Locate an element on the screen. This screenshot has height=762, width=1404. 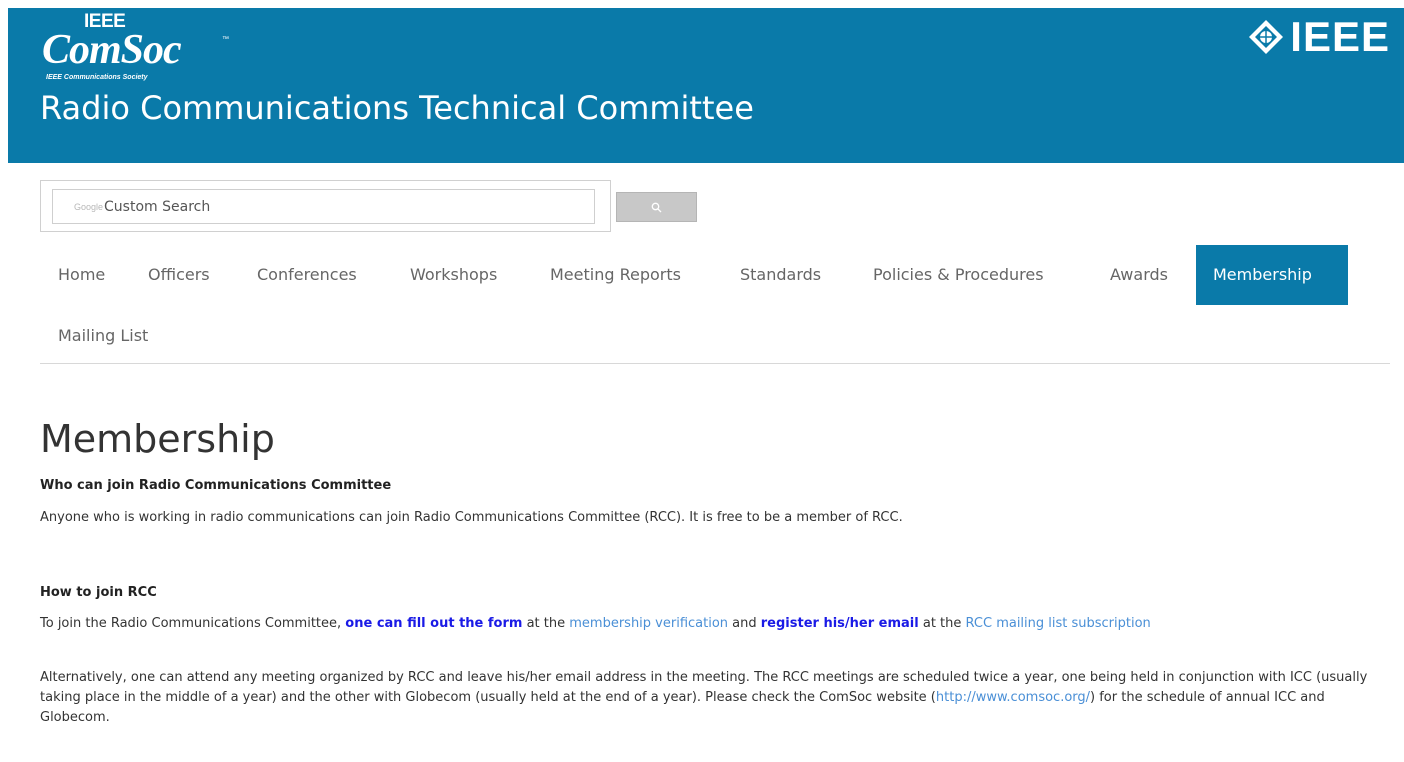
nav-standards: Standards is located at coordinates (780, 275).